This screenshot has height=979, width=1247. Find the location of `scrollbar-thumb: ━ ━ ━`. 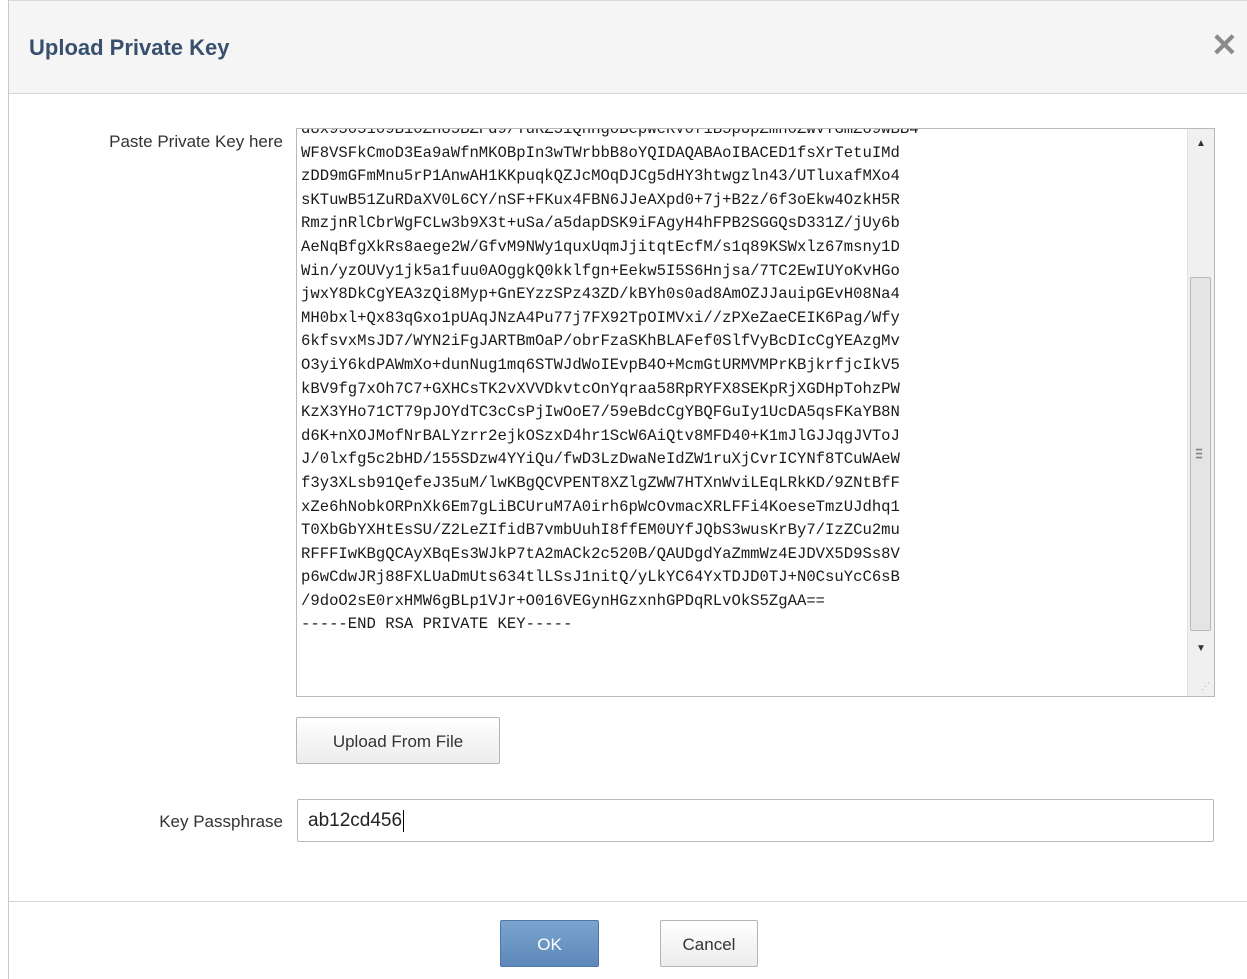

scrollbar-thumb: ━ ━ ━ is located at coordinates (1200, 454).